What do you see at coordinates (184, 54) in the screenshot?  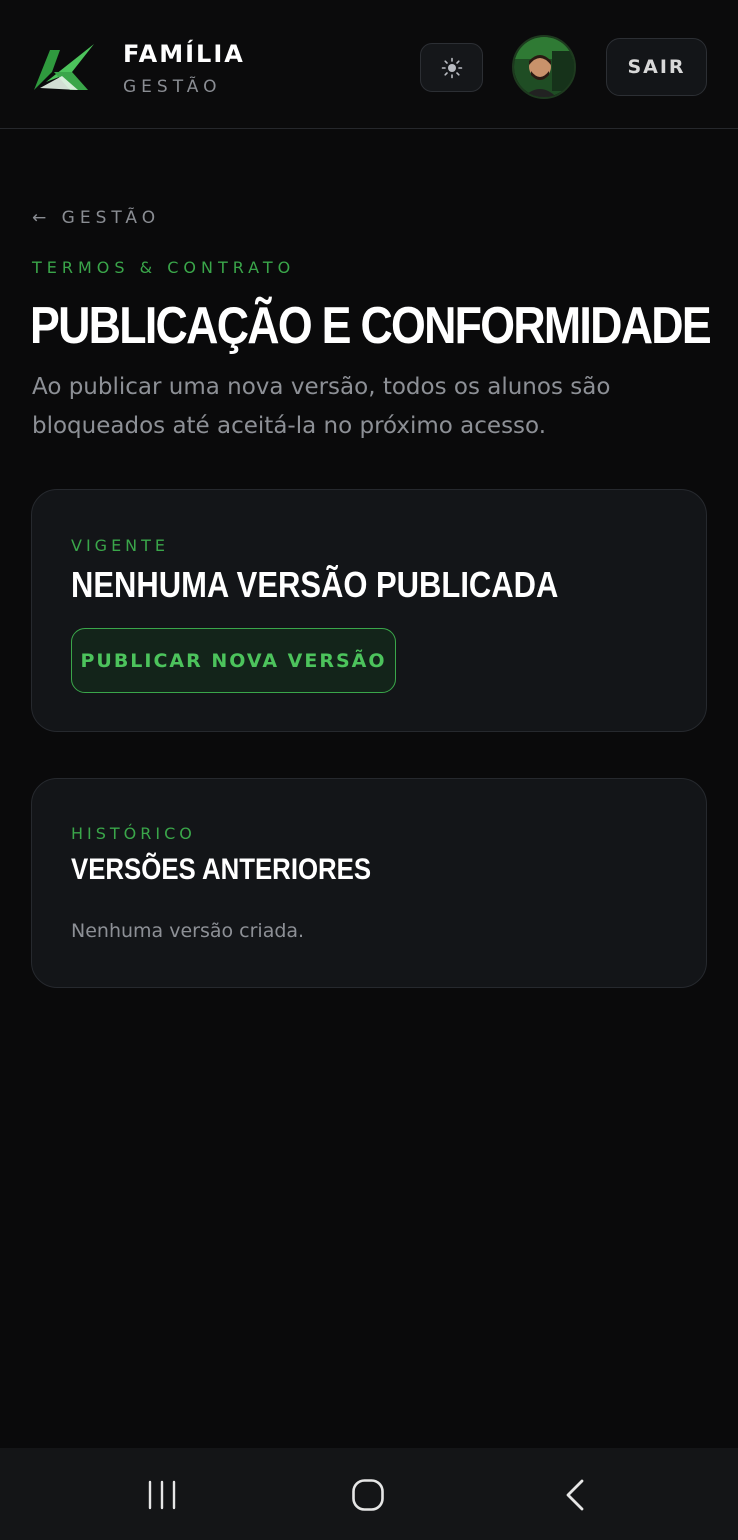 I see `brand-title: FAMÍLIA` at bounding box center [184, 54].